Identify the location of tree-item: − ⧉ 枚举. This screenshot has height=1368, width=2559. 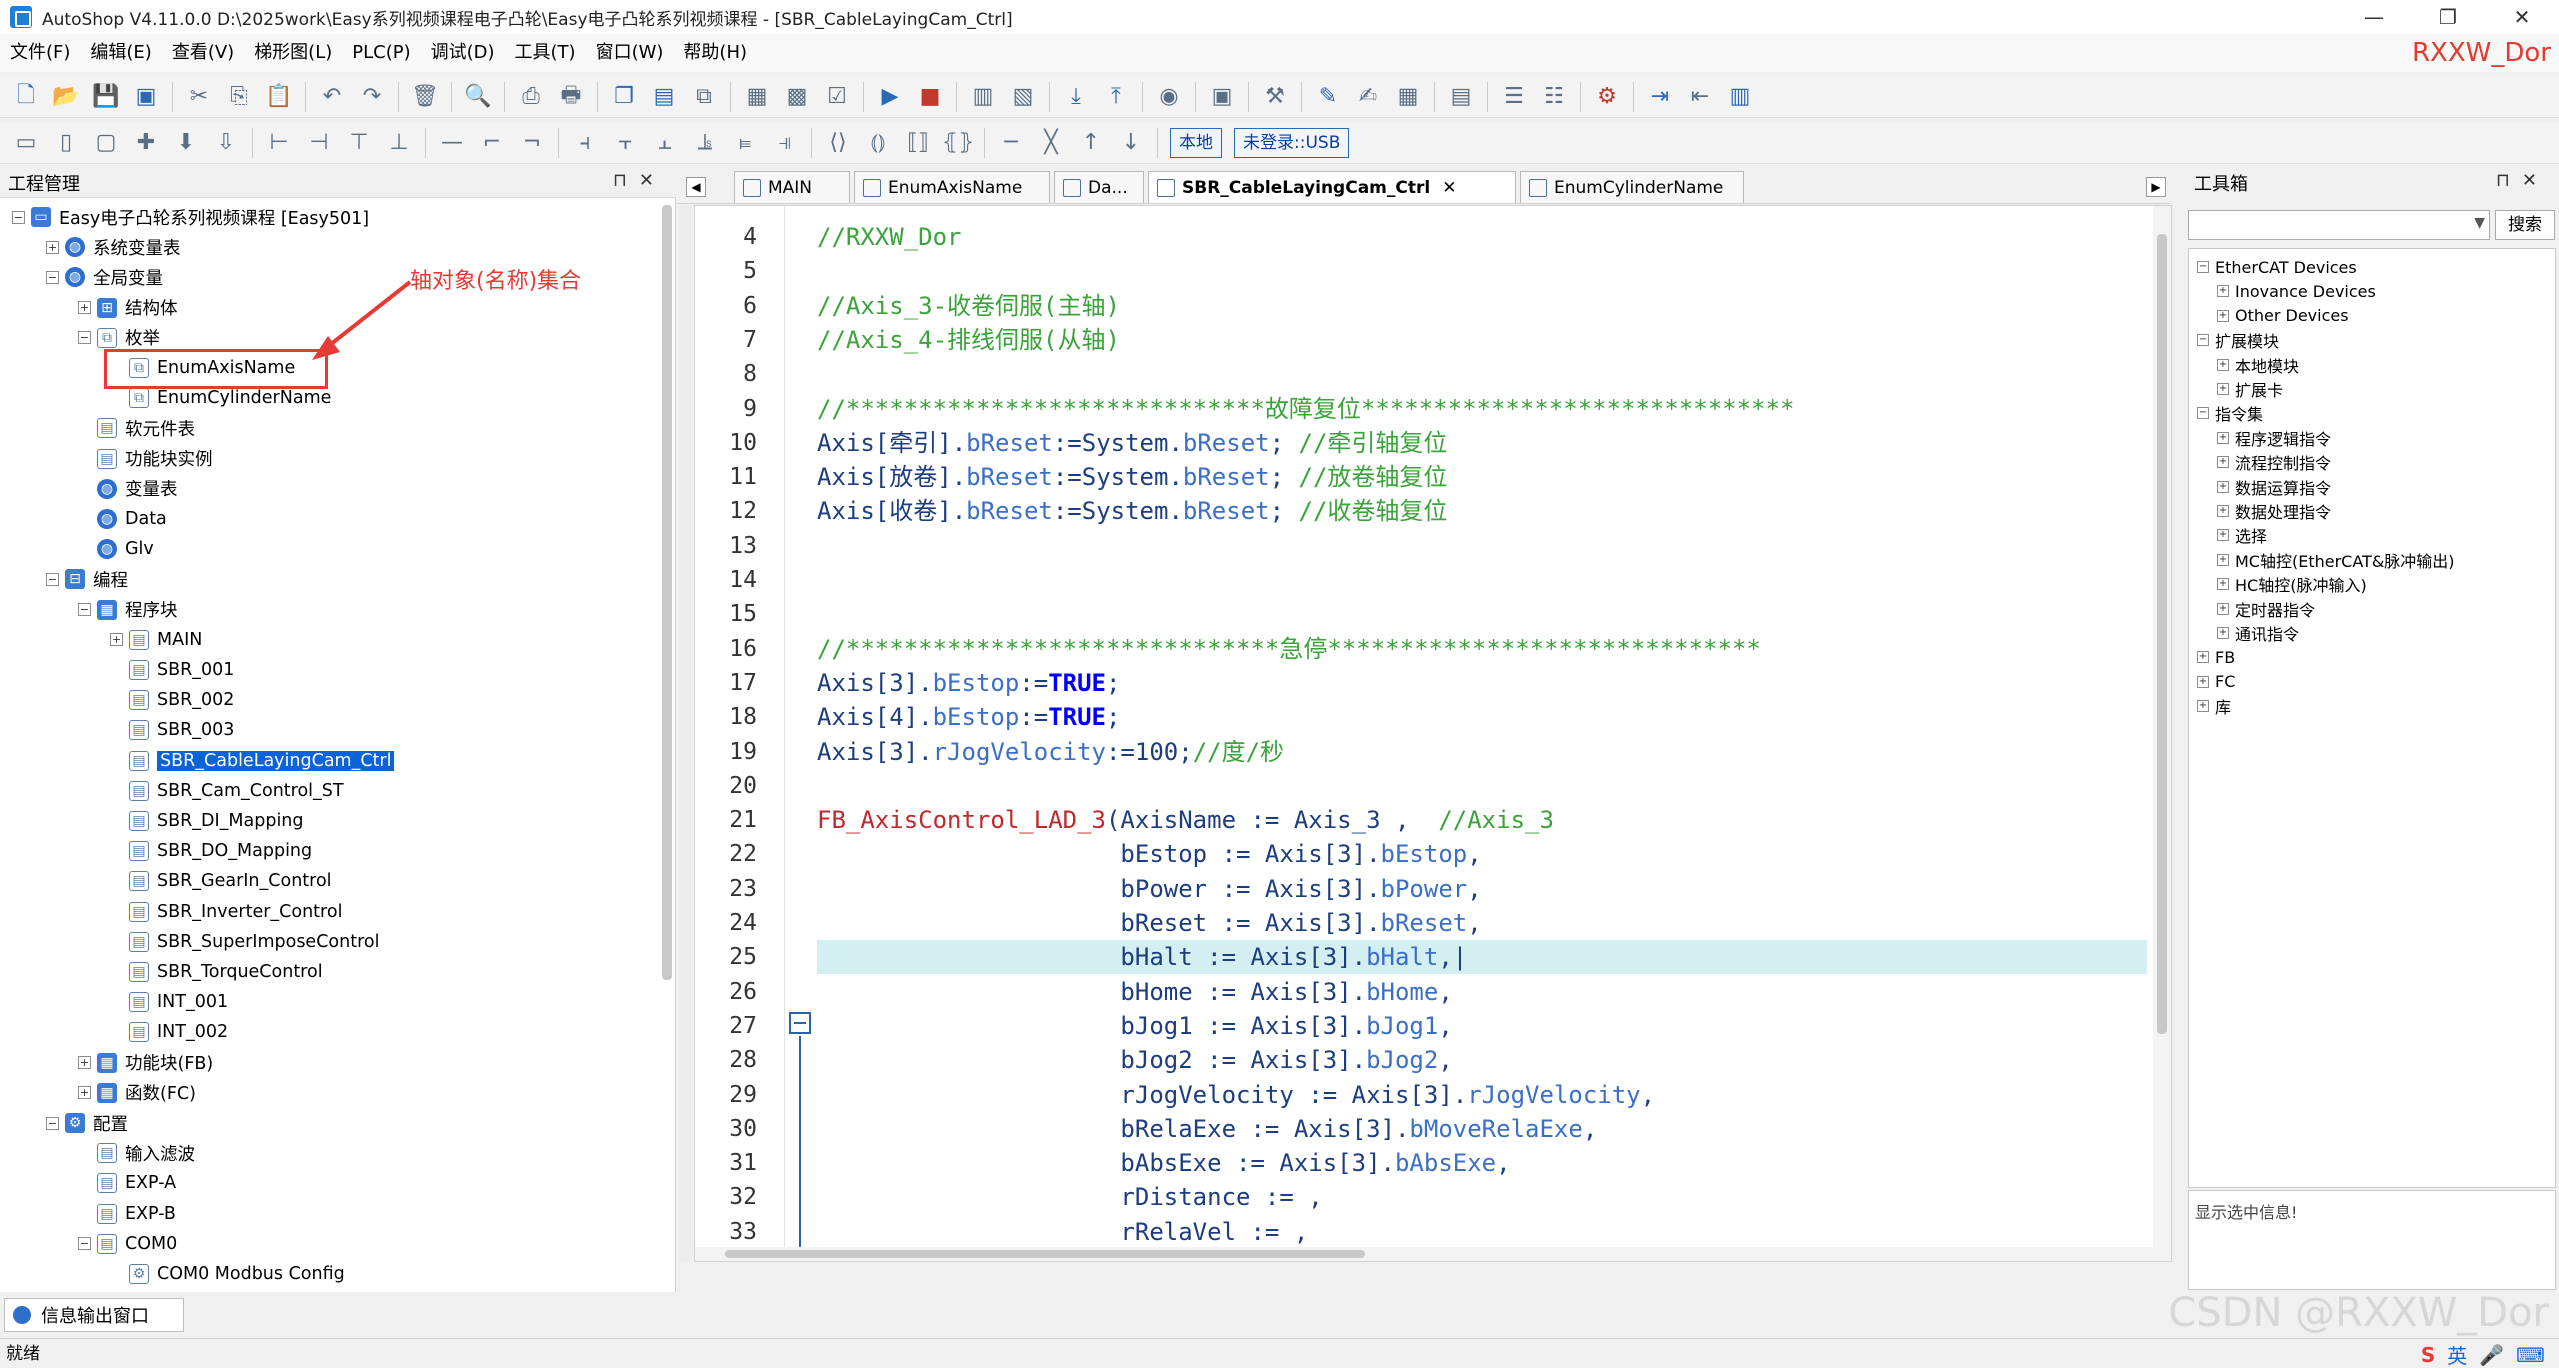
(119, 338).